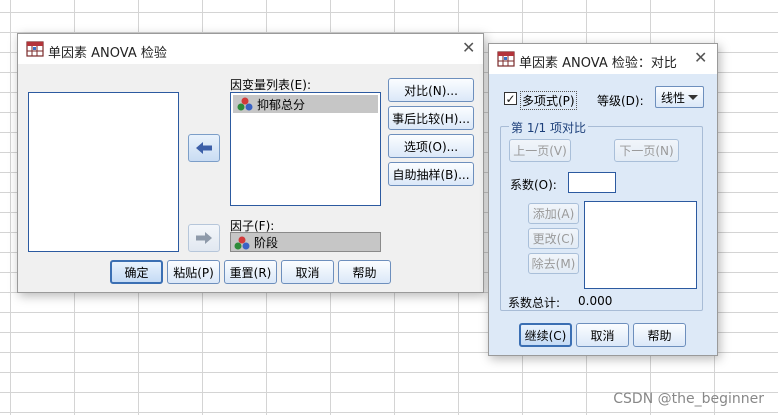  I want to click on move-left-button, so click(204, 148).